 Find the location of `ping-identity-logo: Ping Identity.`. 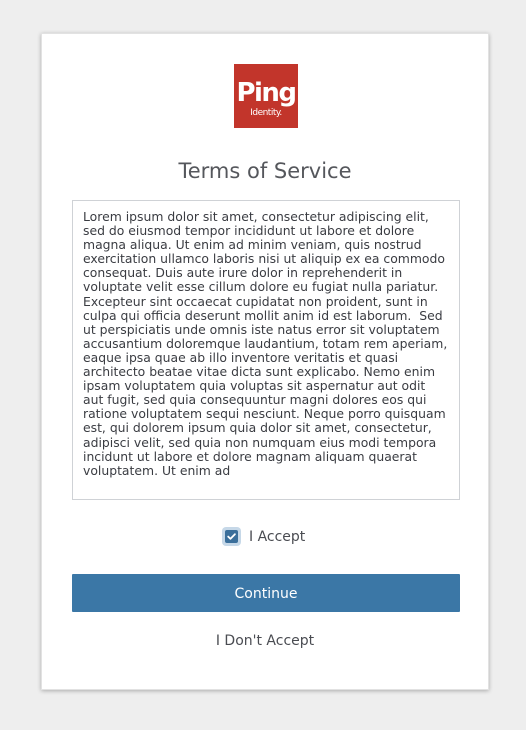

ping-identity-logo: Ping Identity. is located at coordinates (266, 96).